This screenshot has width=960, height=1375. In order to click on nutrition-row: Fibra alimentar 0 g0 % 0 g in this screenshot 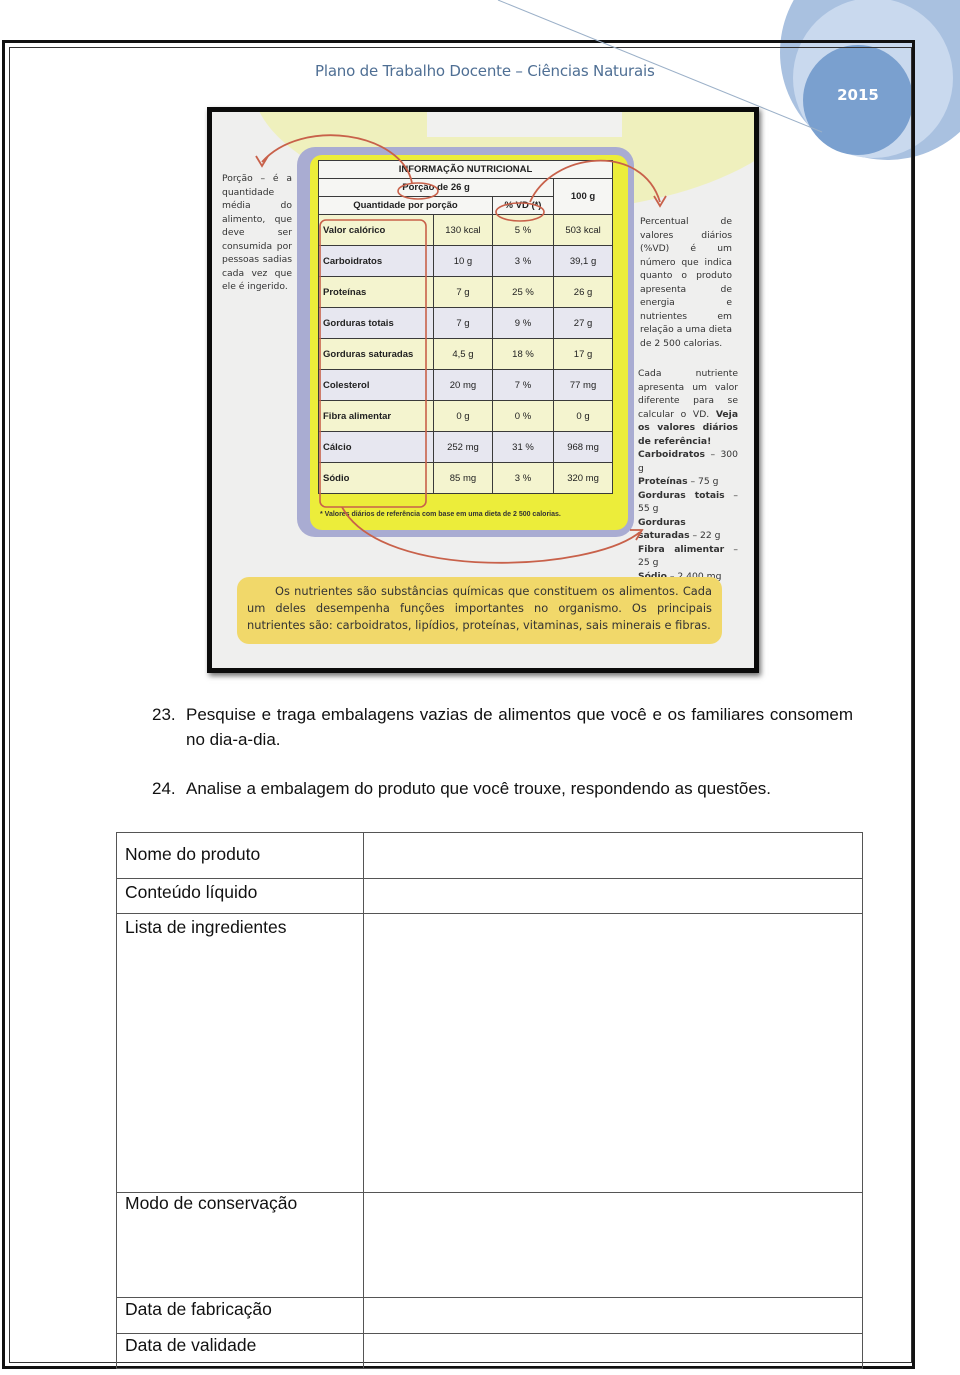, I will do `click(465, 416)`.